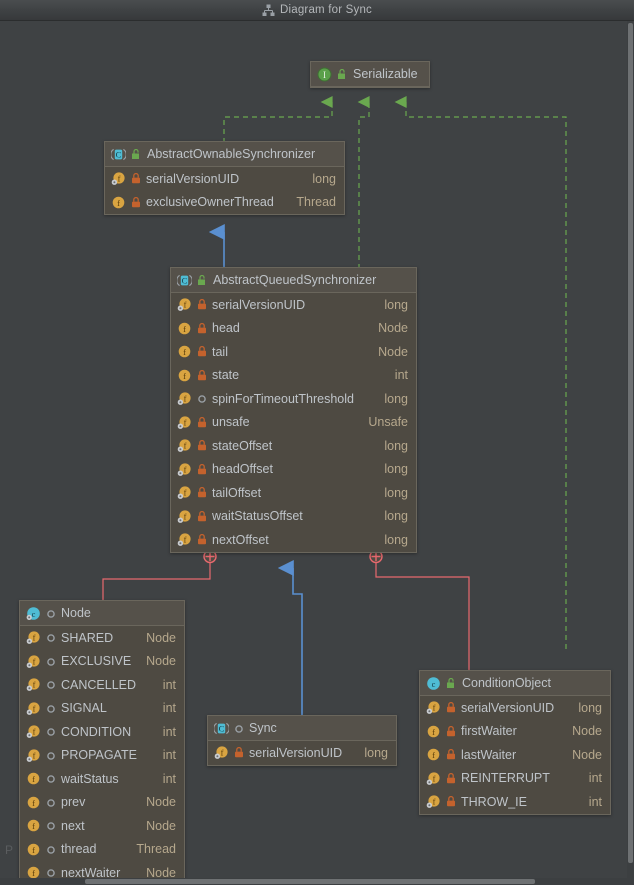 Image resolution: width=634 pixels, height=885 pixels. What do you see at coordinates (102, 638) in the screenshot?
I see `uml-field-row: f SHARED Node` at bounding box center [102, 638].